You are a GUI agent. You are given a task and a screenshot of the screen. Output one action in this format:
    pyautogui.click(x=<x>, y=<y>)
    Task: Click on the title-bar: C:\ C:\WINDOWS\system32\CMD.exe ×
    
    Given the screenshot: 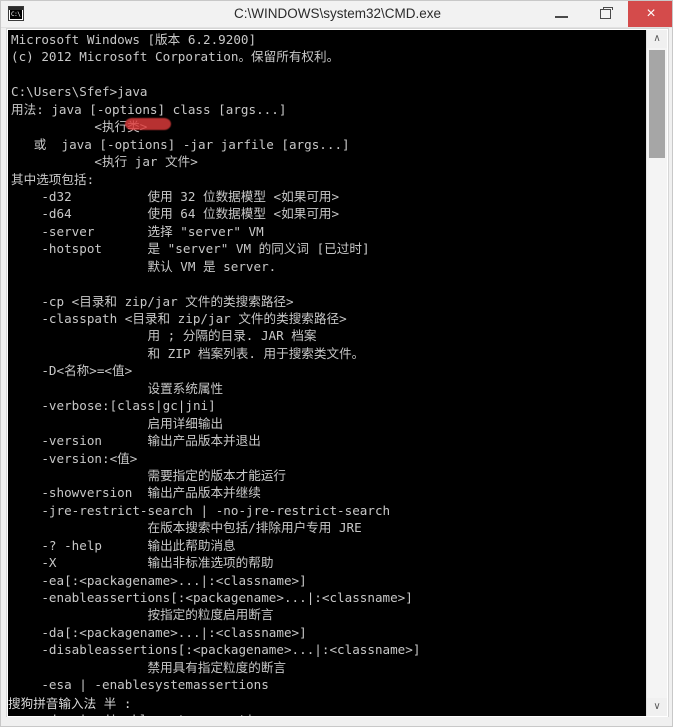 What is the action you would take?
    pyautogui.click(x=336, y=14)
    